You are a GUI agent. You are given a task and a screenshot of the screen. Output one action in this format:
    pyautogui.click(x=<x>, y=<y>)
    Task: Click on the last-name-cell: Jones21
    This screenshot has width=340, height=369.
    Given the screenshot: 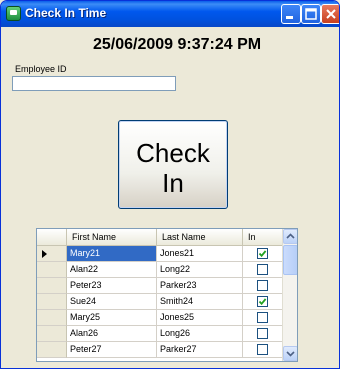 What is the action you would take?
    pyautogui.click(x=200, y=254)
    